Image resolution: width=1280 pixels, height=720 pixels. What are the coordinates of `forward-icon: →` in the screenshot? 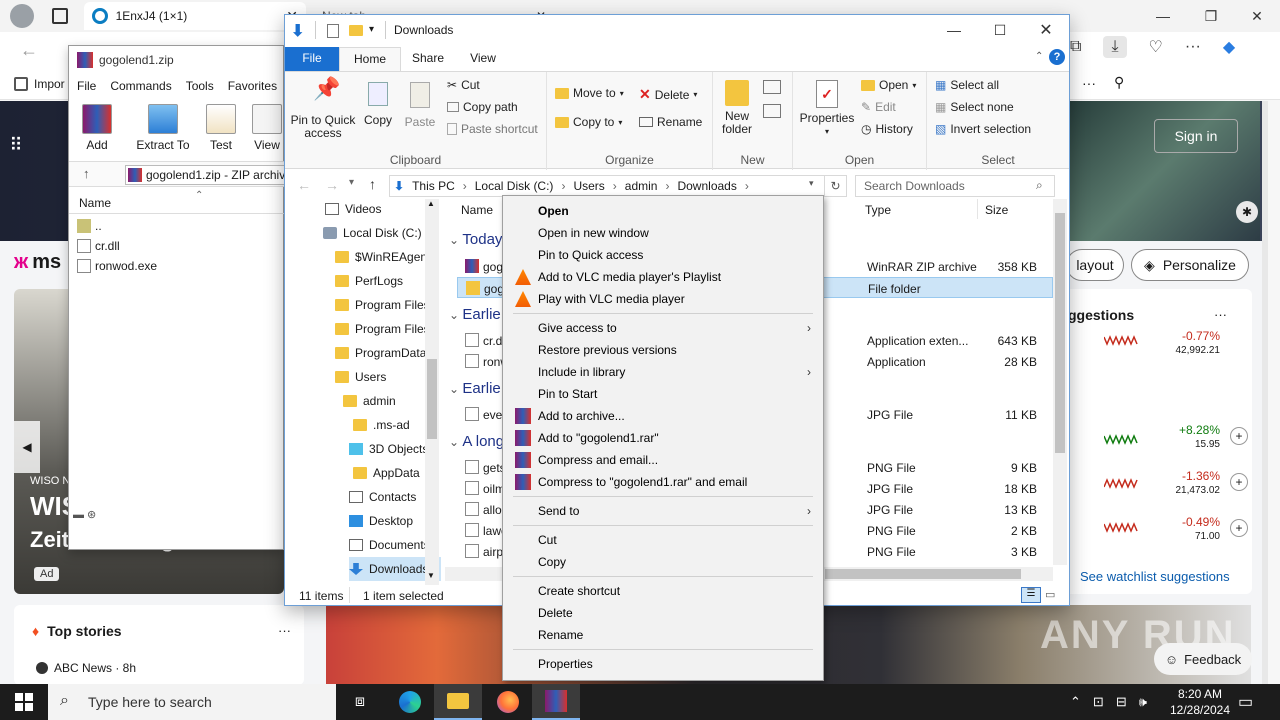 It's located at (332, 185).